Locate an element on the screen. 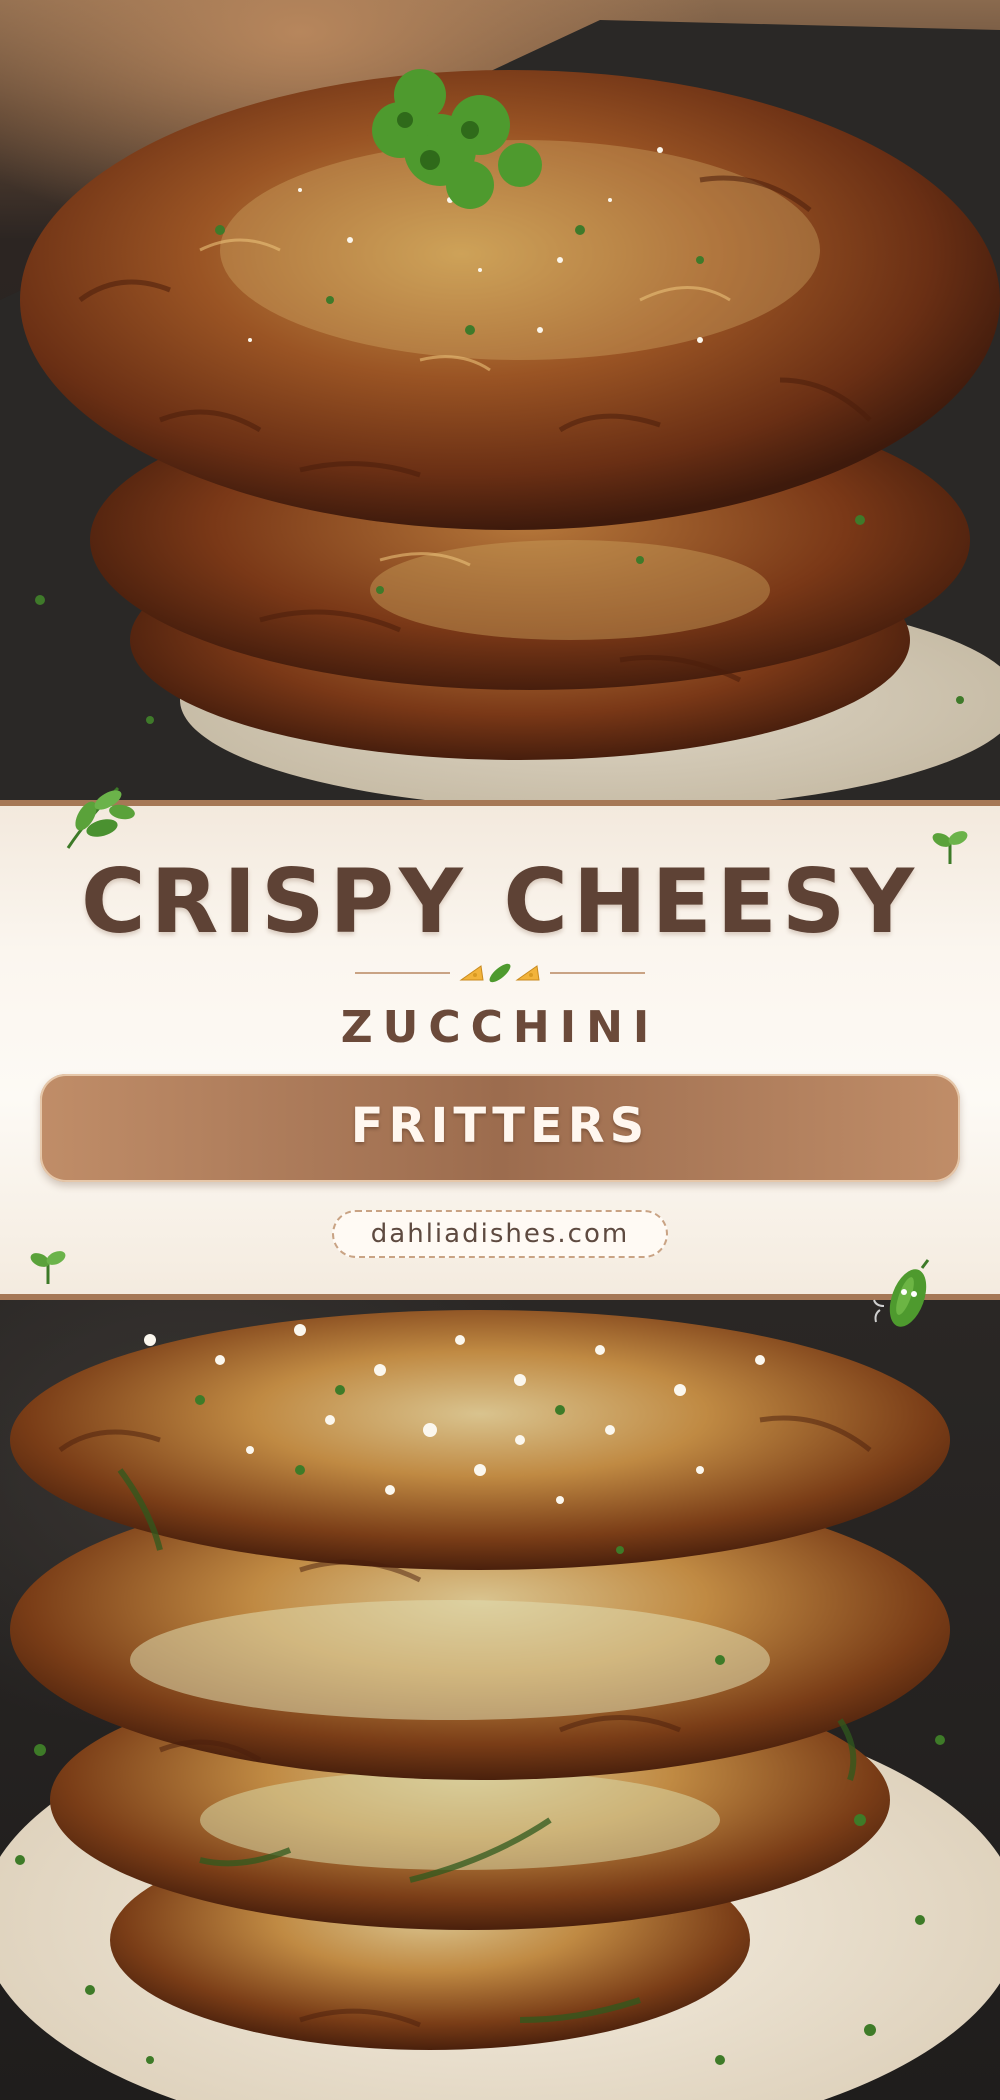 The width and height of the screenshot is (1000, 2100). website-link: dahliadishes.com is located at coordinates (500, 1234).